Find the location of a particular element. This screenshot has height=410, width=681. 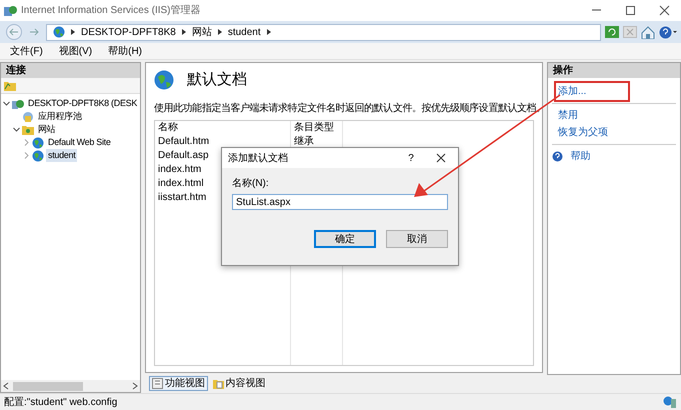

view-tab: 功能视图 is located at coordinates (178, 383).